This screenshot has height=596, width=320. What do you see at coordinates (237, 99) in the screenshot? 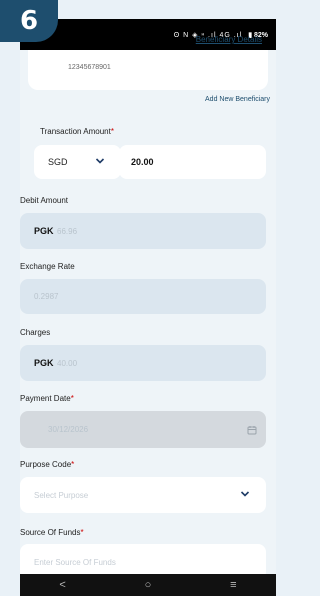
I see `add-new-beneficiary-link: Add New Beneficiary` at bounding box center [237, 99].